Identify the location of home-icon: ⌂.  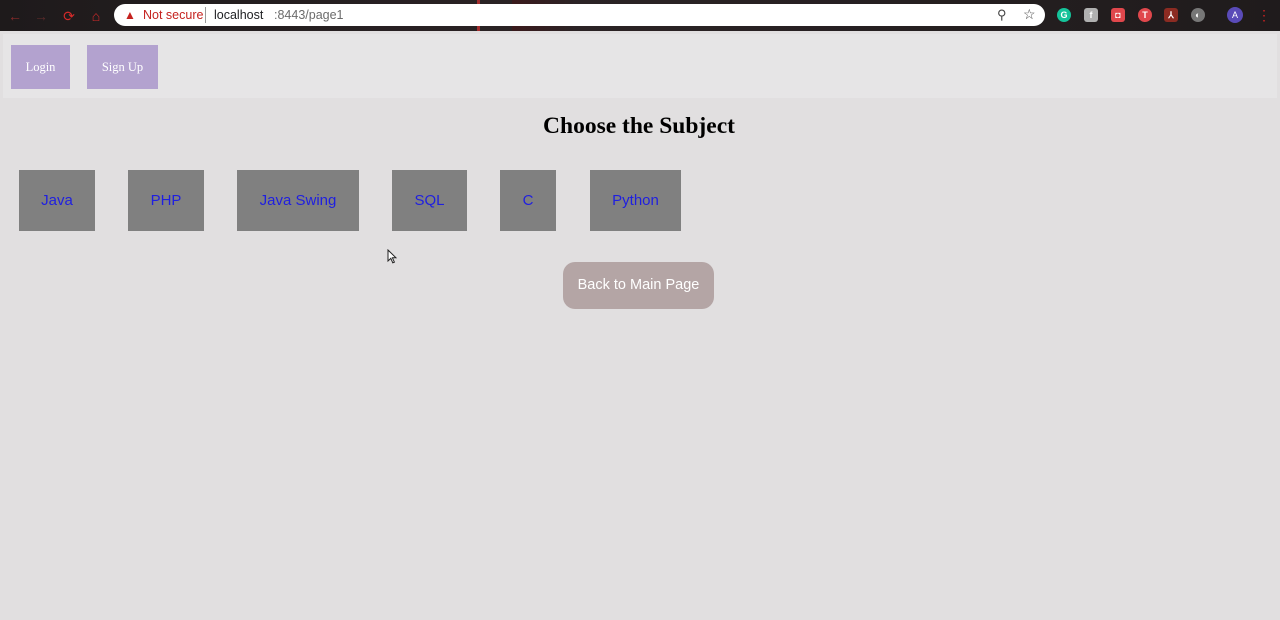
(96, 16).